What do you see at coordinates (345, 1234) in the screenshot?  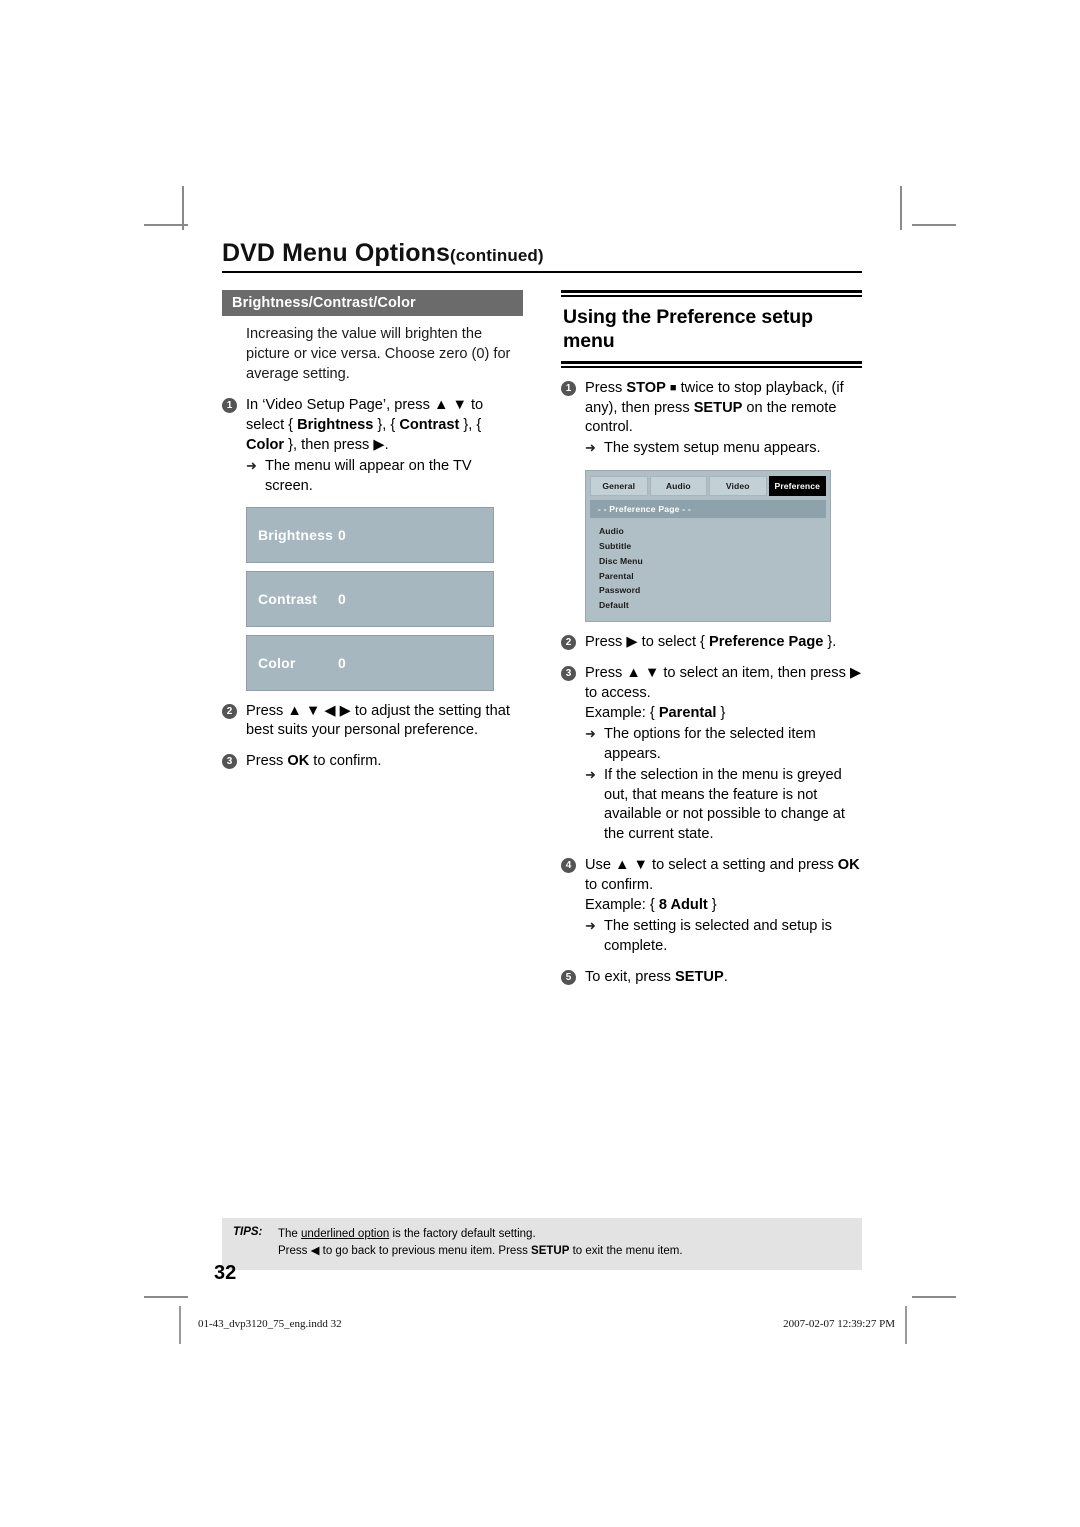 I see `tips-underlined-option: underlined option` at bounding box center [345, 1234].